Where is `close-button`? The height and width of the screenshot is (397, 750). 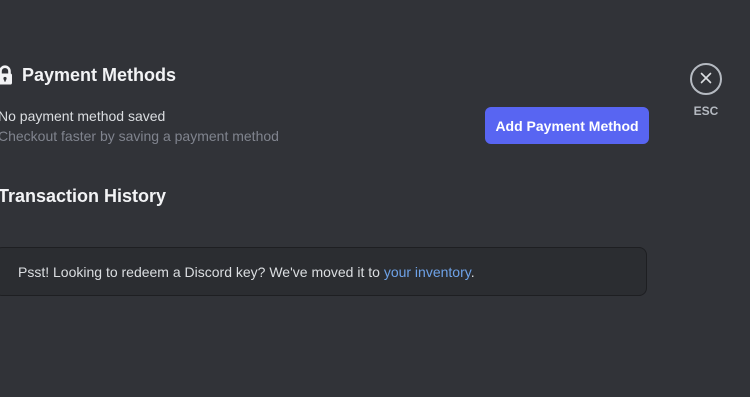 close-button is located at coordinates (706, 79).